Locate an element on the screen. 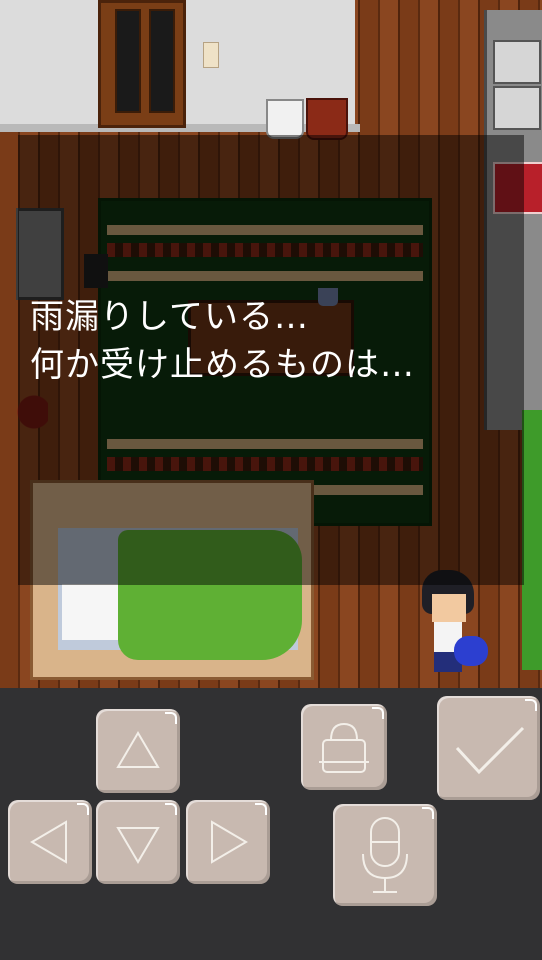  white-bucket is located at coordinates (285, 119).